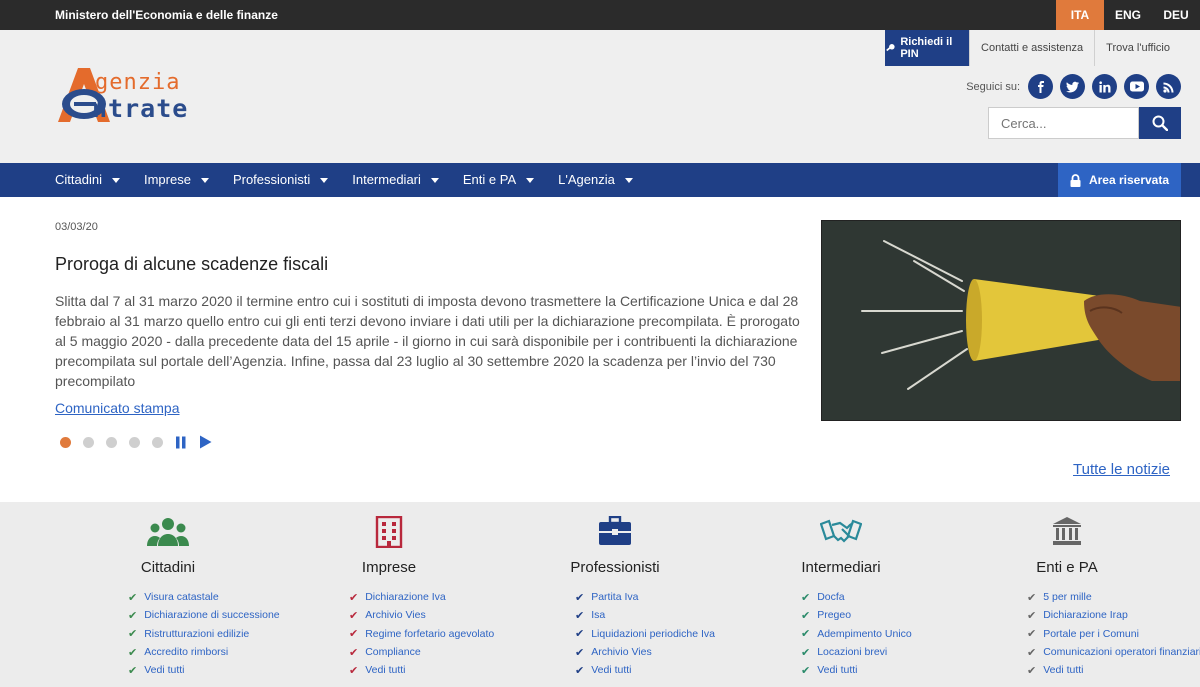 The image size is (1200, 687). I want to click on list-item: ✔ Docfa, so click(856, 597).